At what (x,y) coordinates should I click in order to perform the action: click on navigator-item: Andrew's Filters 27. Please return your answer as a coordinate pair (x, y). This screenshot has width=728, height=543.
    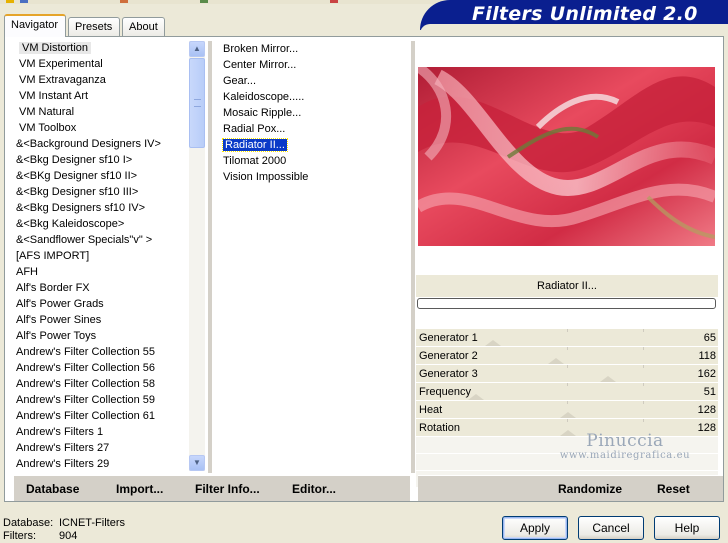
    Looking at the image, I should click on (101, 448).